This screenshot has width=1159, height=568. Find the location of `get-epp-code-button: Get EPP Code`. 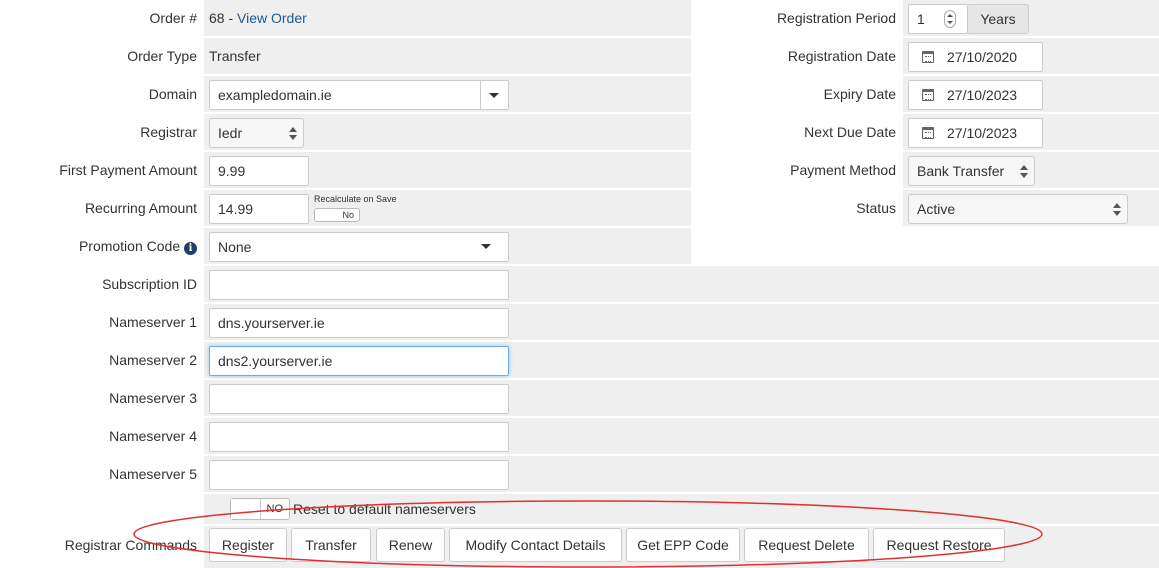

get-epp-code-button: Get EPP Code is located at coordinates (683, 545).